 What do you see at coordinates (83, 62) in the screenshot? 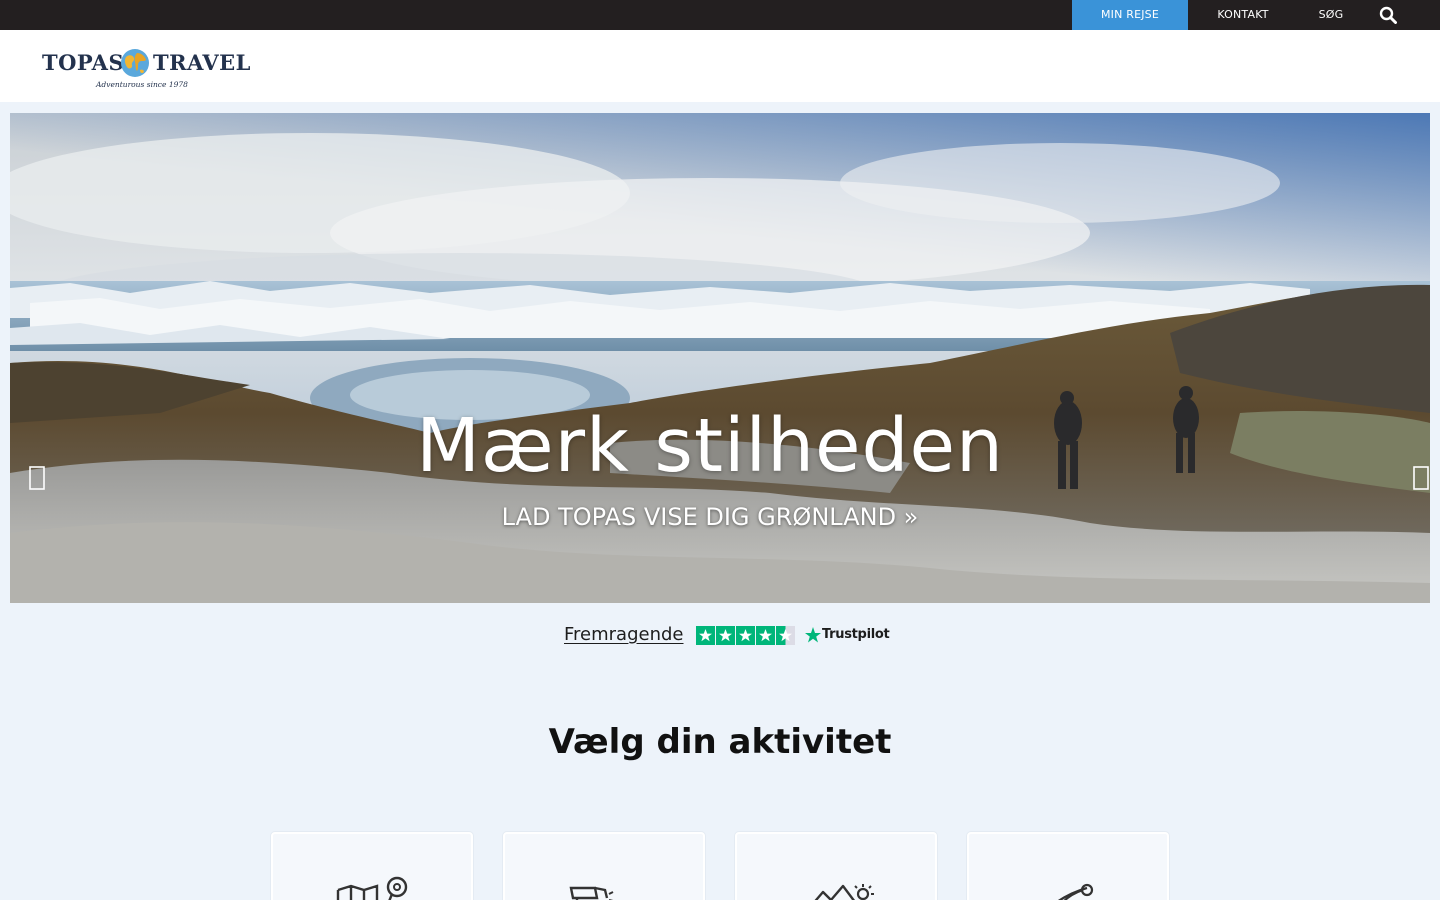
I see `logo-word-topas: TOPAS` at bounding box center [83, 62].